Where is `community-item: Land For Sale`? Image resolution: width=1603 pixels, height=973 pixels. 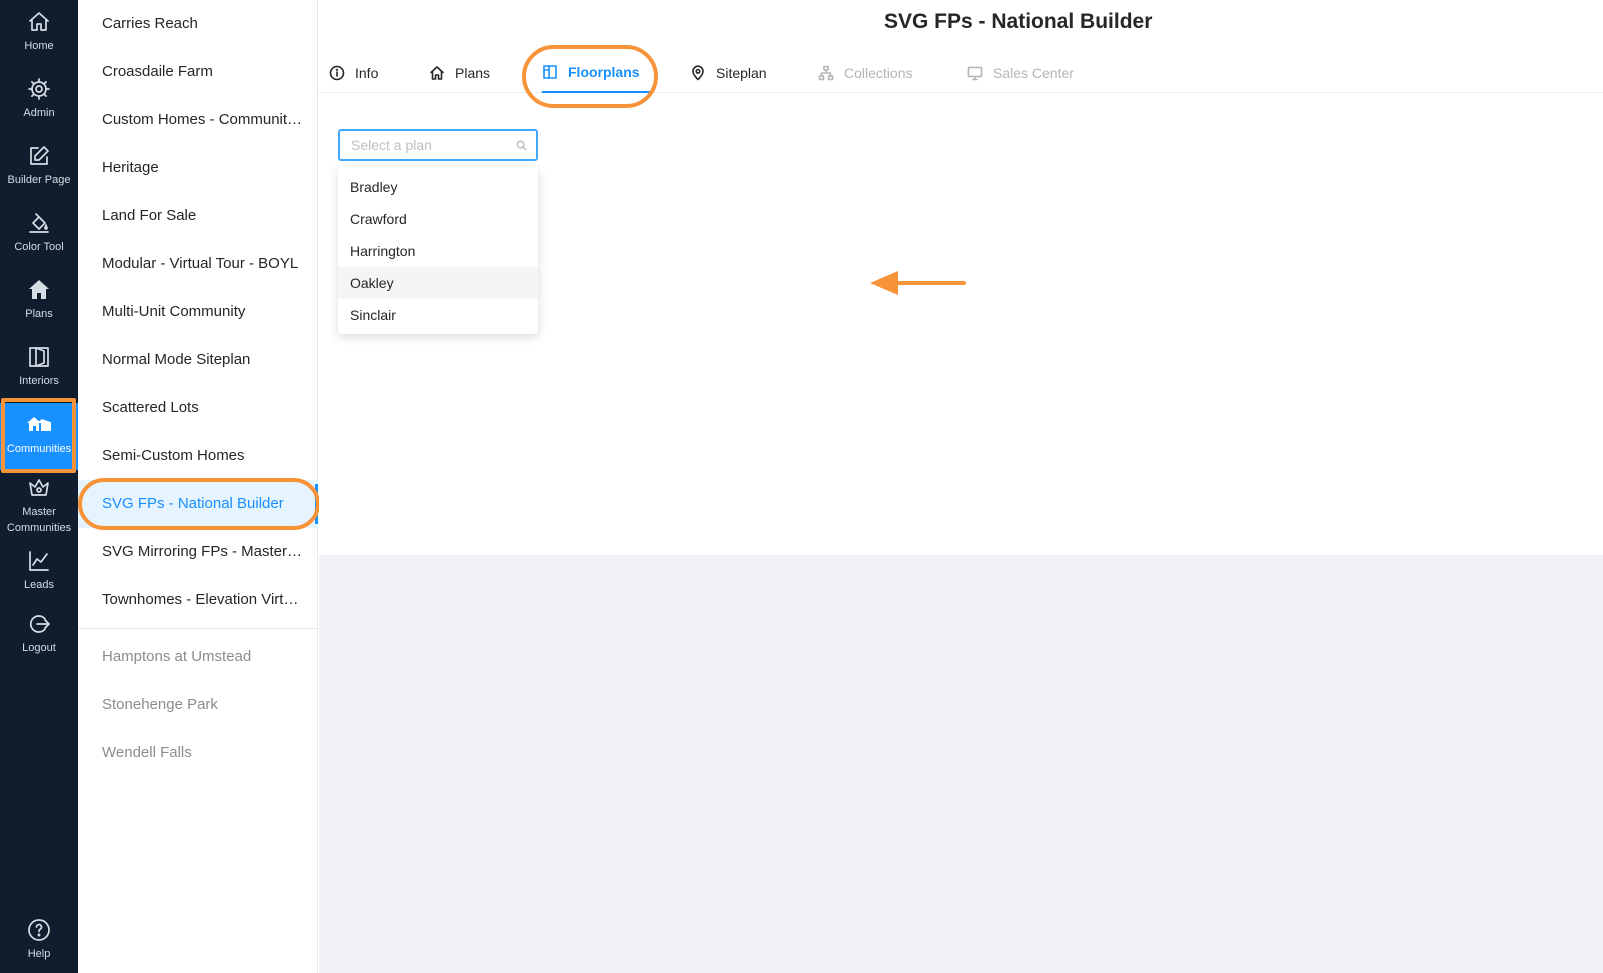
community-item: Land For Sale is located at coordinates (198, 216).